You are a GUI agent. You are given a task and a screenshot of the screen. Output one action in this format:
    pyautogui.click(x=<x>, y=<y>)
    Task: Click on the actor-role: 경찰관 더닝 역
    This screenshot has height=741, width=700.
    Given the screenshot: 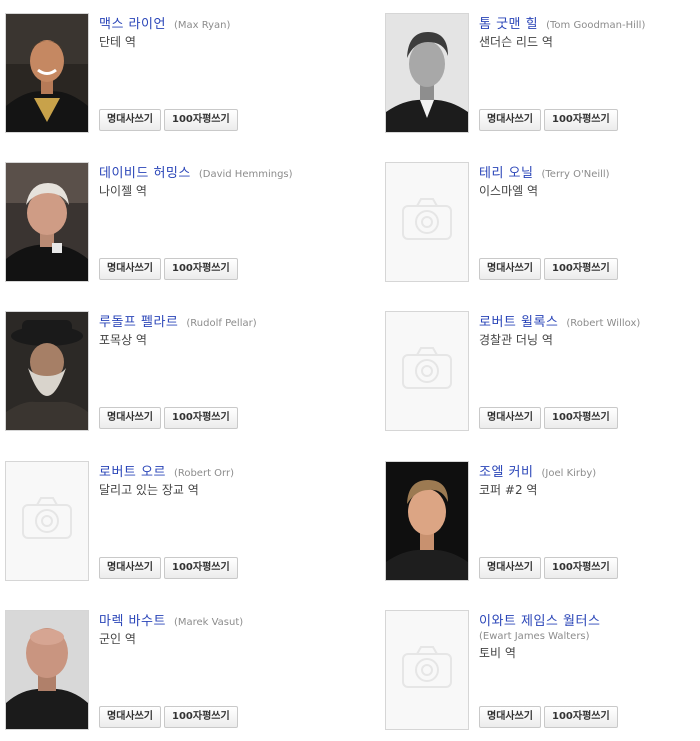 What is the action you would take?
    pyautogui.click(x=516, y=340)
    